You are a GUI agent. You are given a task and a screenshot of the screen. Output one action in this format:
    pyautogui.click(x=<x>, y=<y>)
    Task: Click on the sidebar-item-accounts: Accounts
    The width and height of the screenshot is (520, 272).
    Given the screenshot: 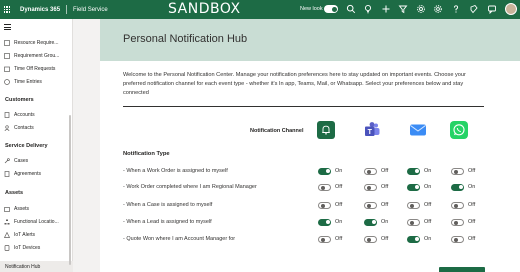 What is the action you would take?
    pyautogui.click(x=17, y=115)
    